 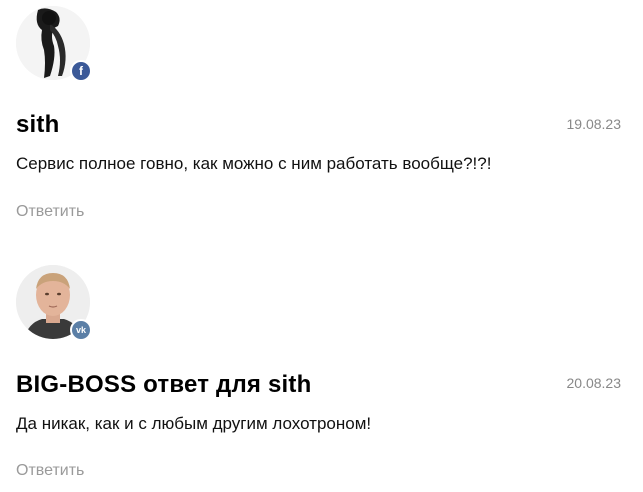 What do you see at coordinates (81, 71) in the screenshot?
I see `facebook-icon: f` at bounding box center [81, 71].